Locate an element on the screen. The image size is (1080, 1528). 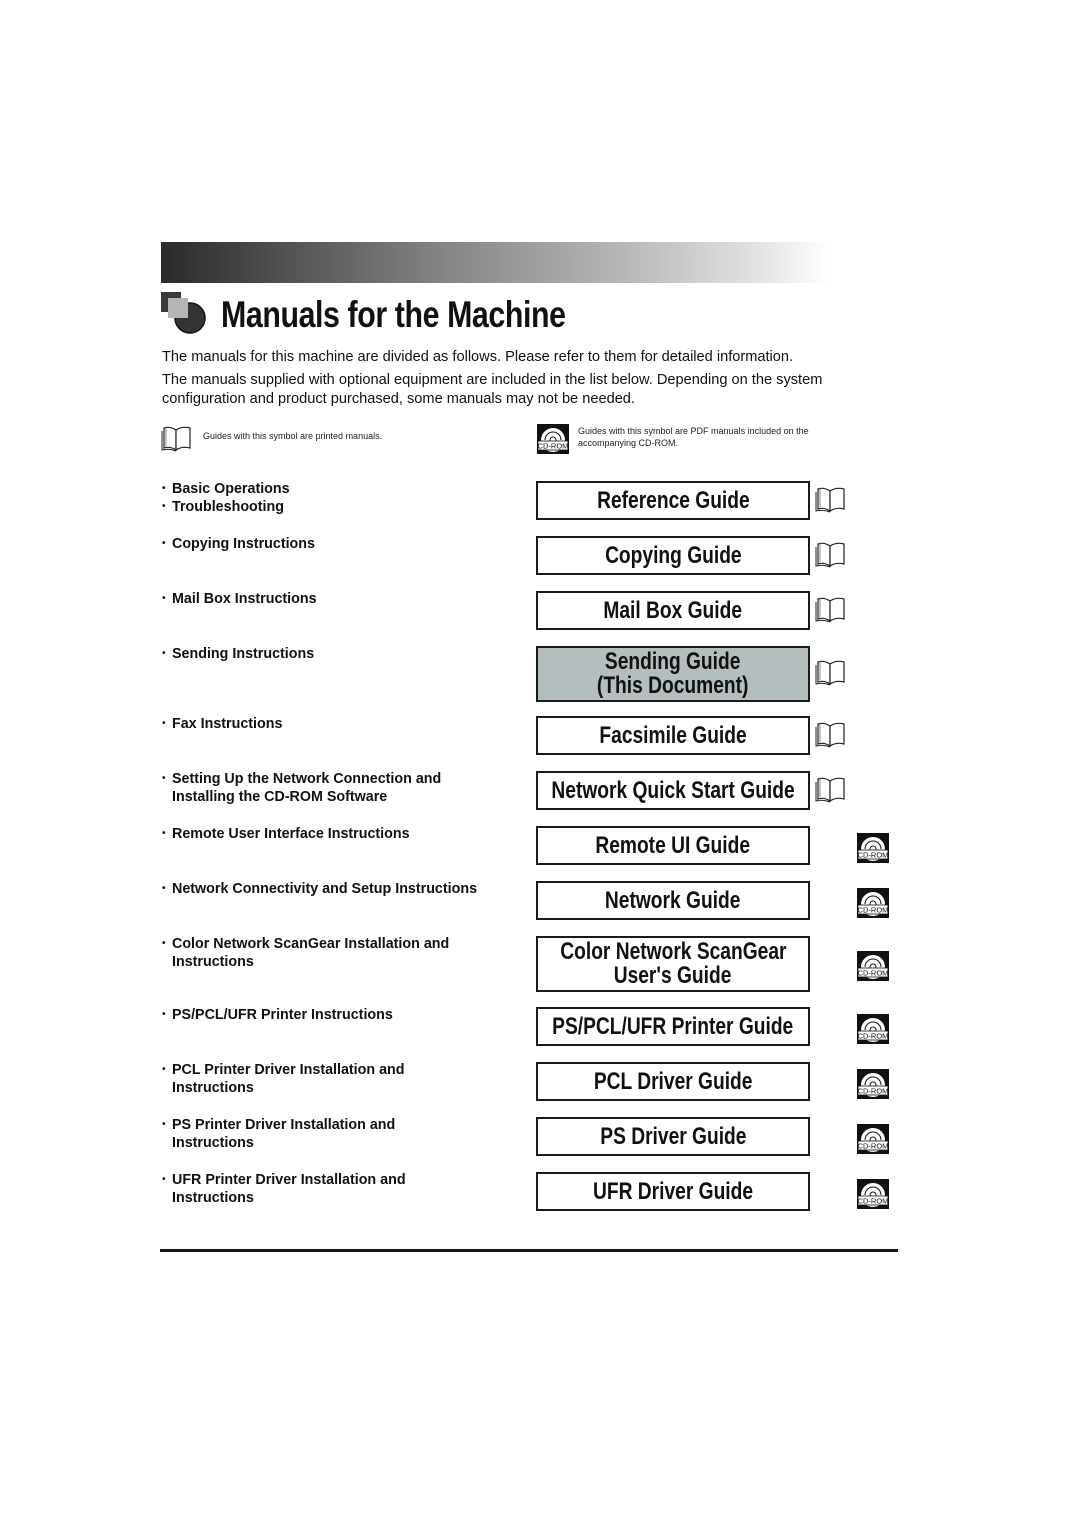
manual-description: • Sending Instructions is located at coordinates (238, 654).